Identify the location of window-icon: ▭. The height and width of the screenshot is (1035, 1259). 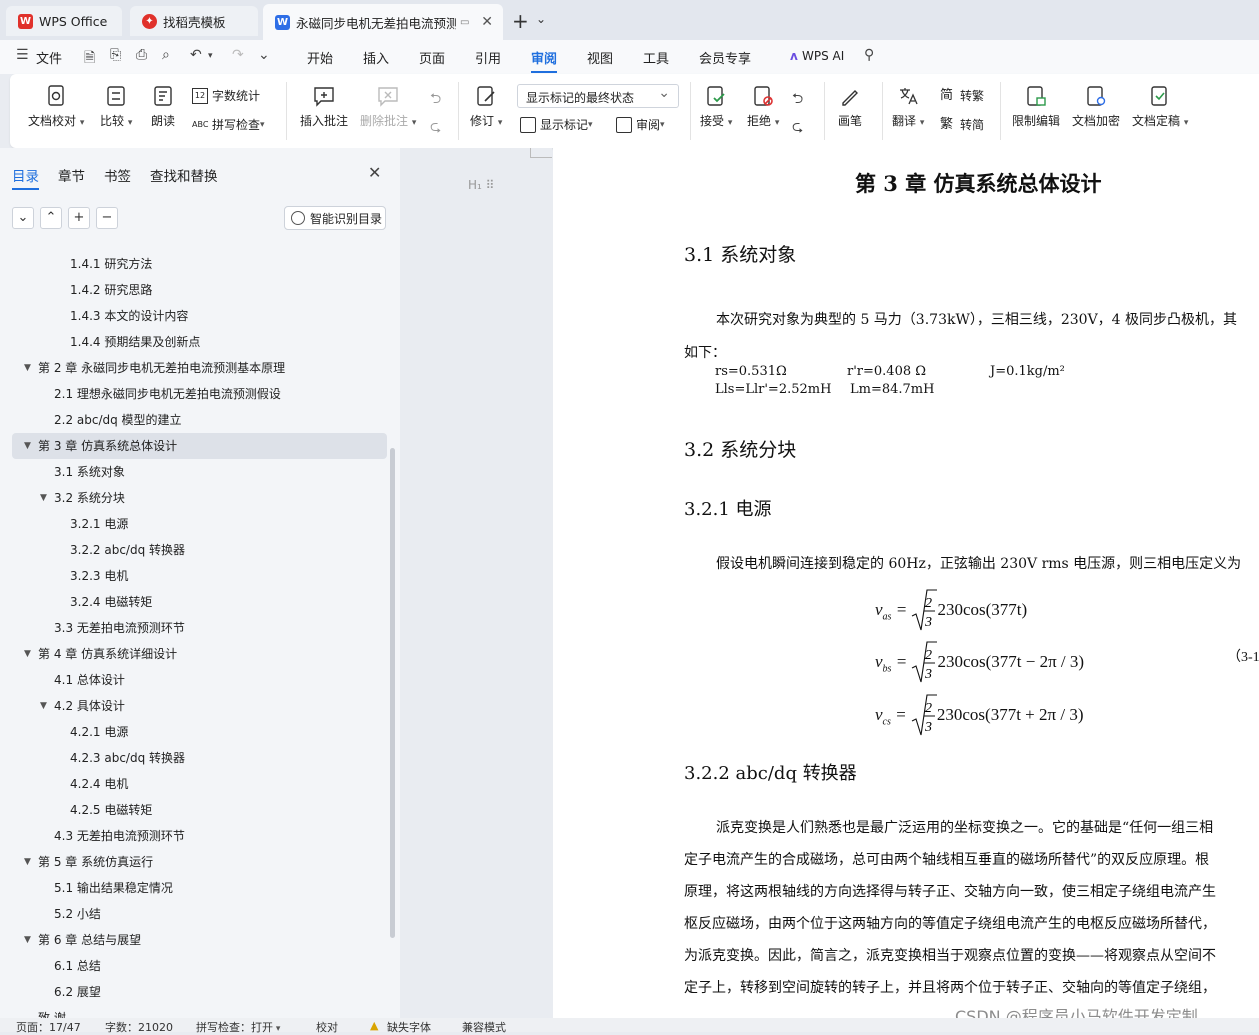
(464, 22).